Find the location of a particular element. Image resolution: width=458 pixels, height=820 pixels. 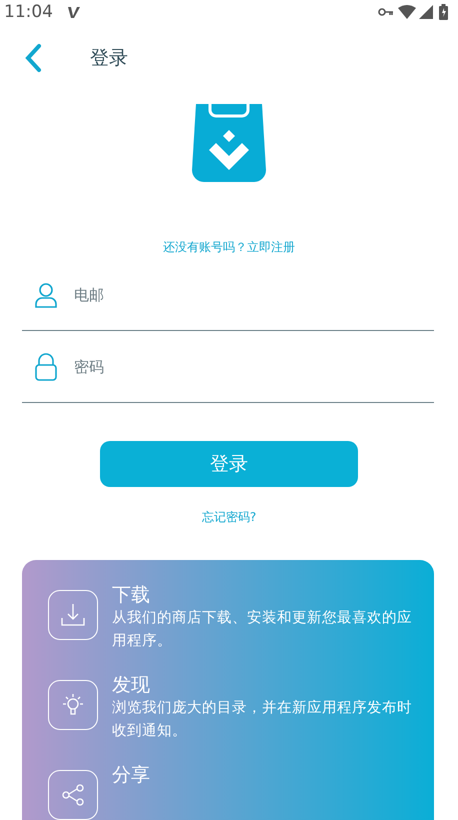

lock-icon is located at coordinates (46, 366).